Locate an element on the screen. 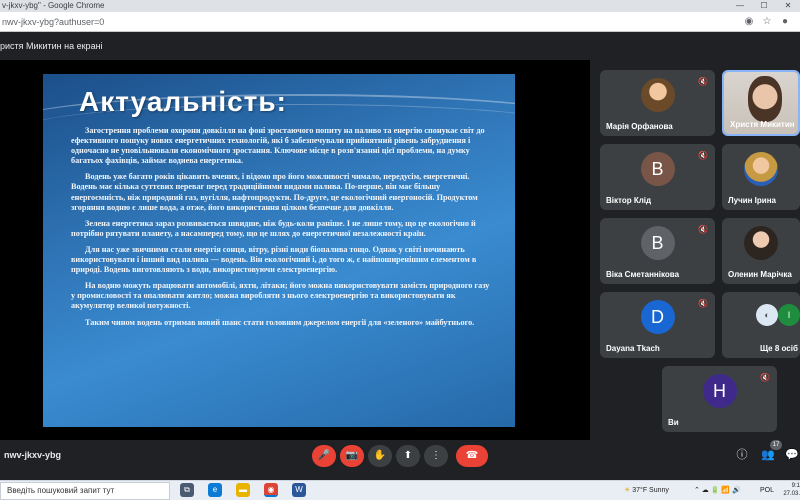 The height and width of the screenshot is (500, 800). participant-name: Віктор Клід is located at coordinates (629, 200).